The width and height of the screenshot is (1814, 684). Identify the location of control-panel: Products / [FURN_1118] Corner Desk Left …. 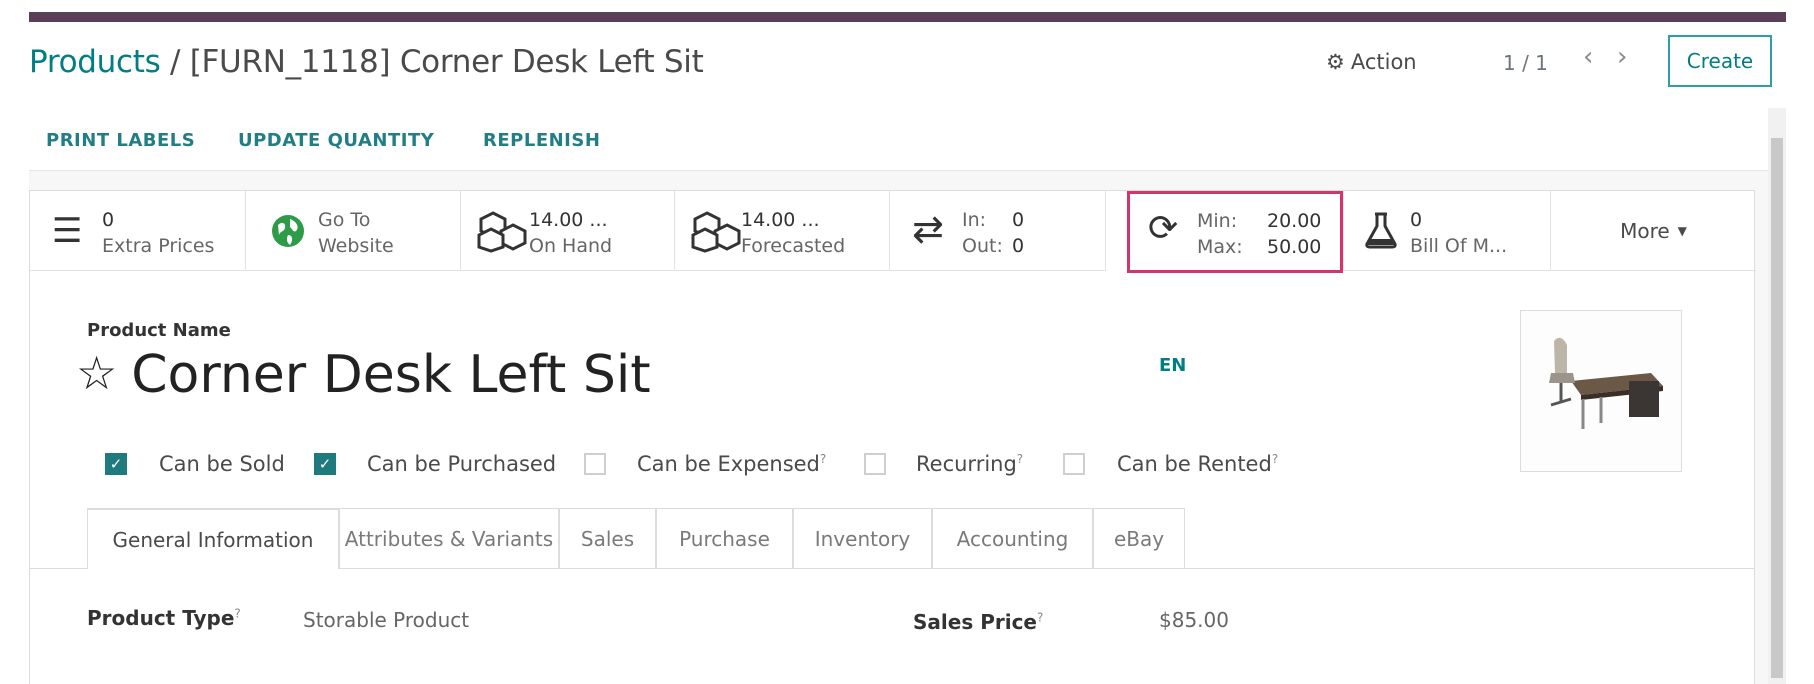
(907, 65).